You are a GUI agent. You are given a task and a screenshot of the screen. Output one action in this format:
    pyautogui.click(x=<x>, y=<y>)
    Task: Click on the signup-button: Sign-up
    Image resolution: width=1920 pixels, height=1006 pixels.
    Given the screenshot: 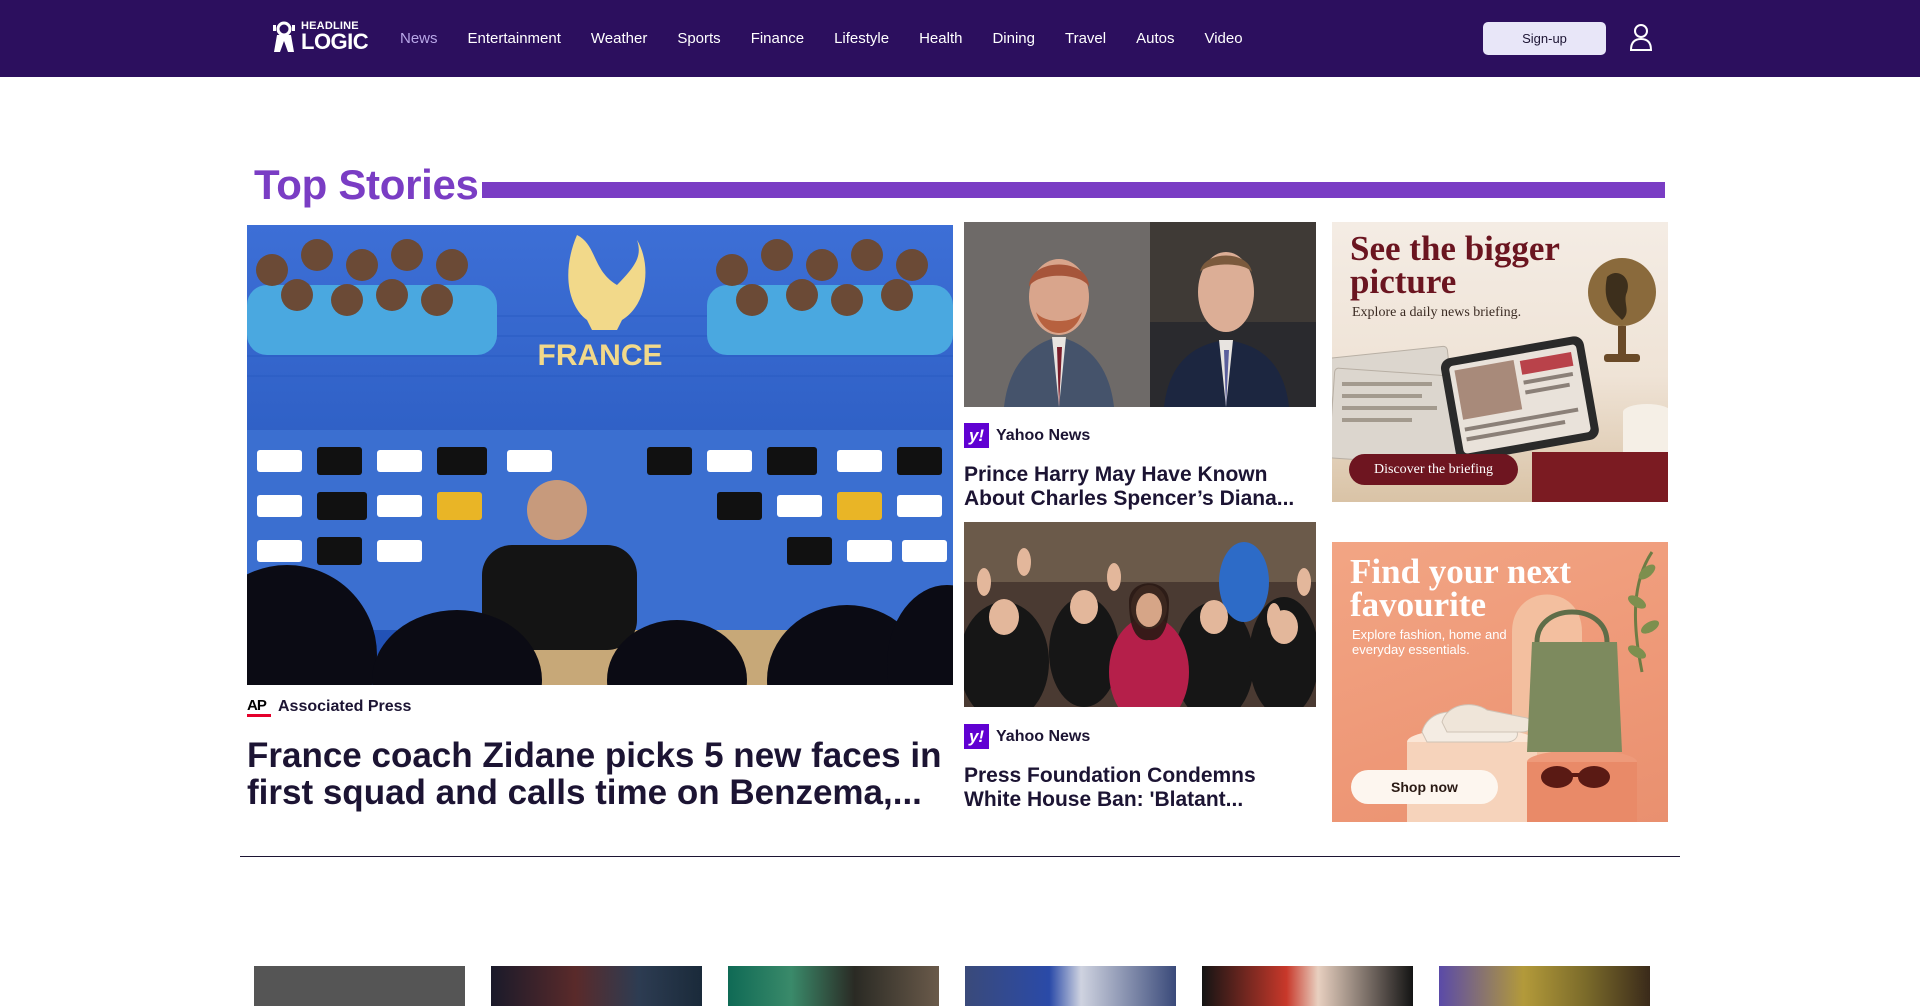 What is the action you would take?
    pyautogui.click(x=1544, y=38)
    